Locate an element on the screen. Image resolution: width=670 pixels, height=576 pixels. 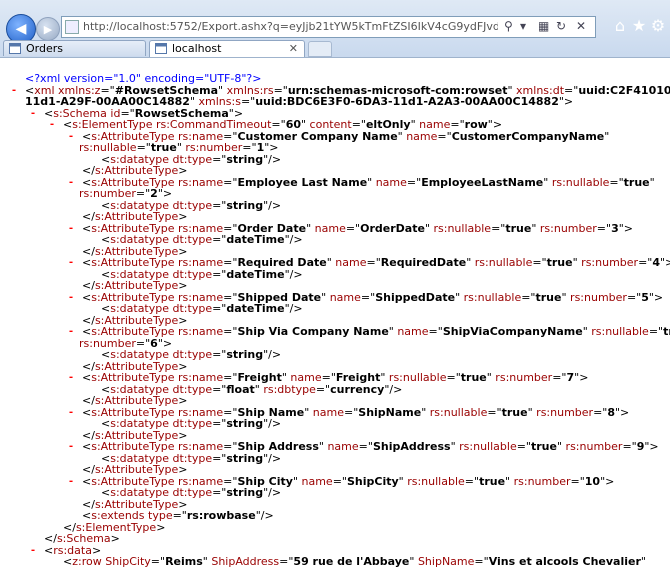
compatibility-icon: ▦ is located at coordinates (543, 26).